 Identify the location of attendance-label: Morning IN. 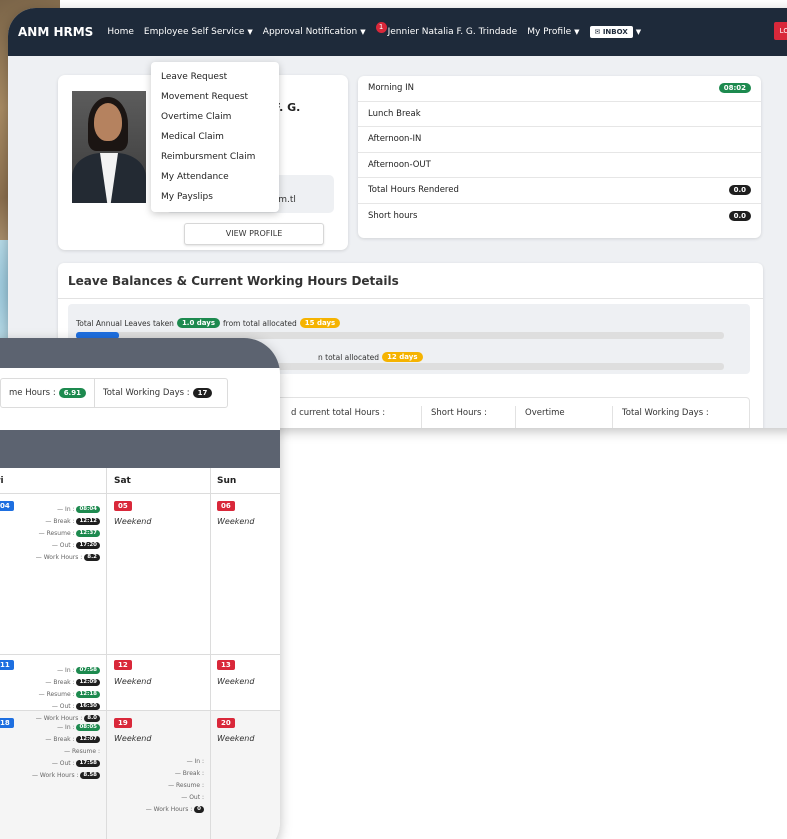
(391, 88).